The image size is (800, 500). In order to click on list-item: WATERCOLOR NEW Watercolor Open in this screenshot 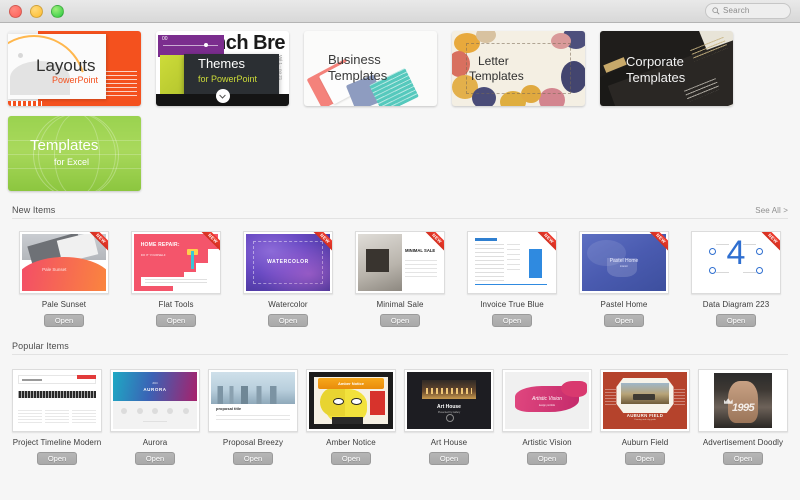, I will do `click(288, 279)`.